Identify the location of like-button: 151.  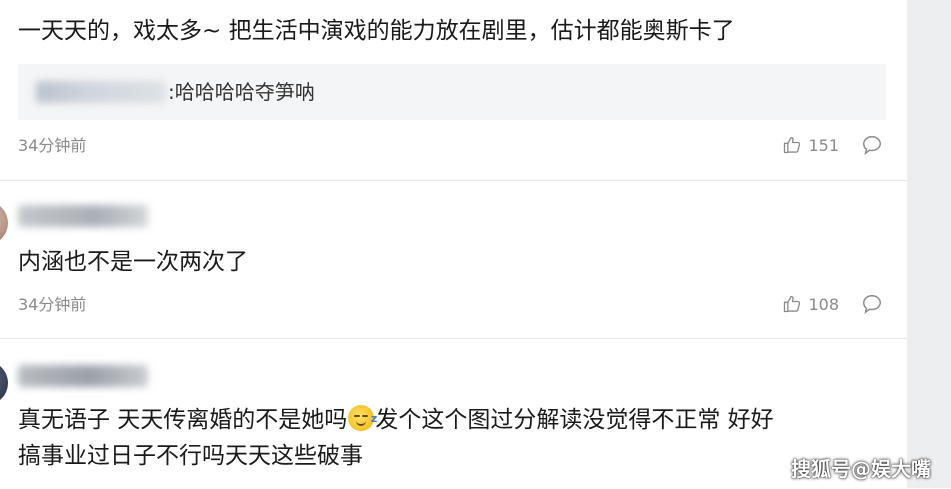
(810, 145).